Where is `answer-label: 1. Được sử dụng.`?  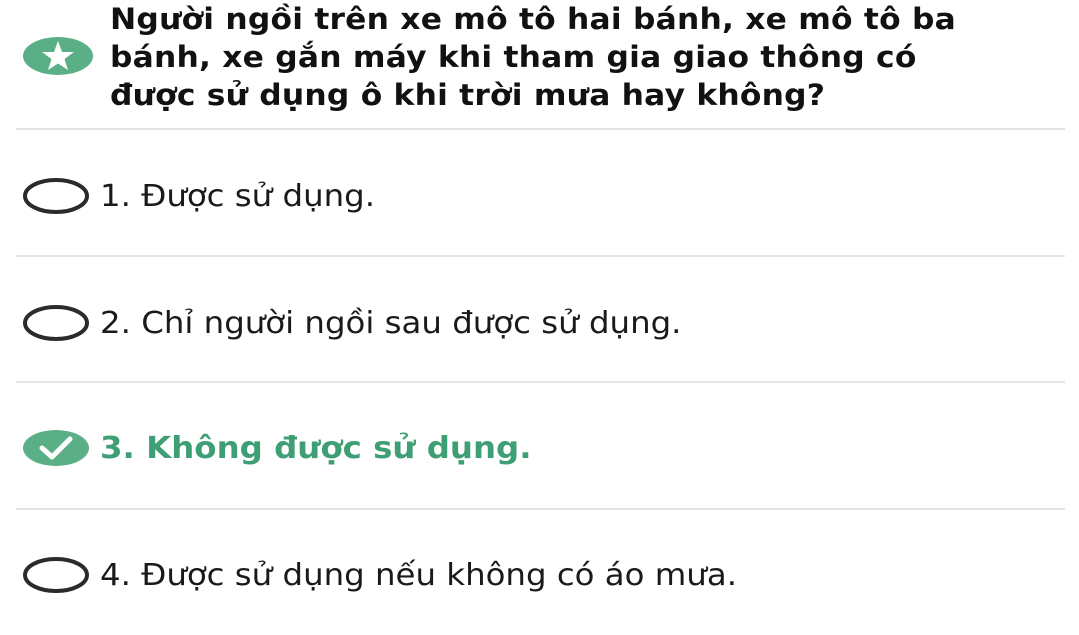
answer-label: 1. Được sử dụng. is located at coordinates (238, 196).